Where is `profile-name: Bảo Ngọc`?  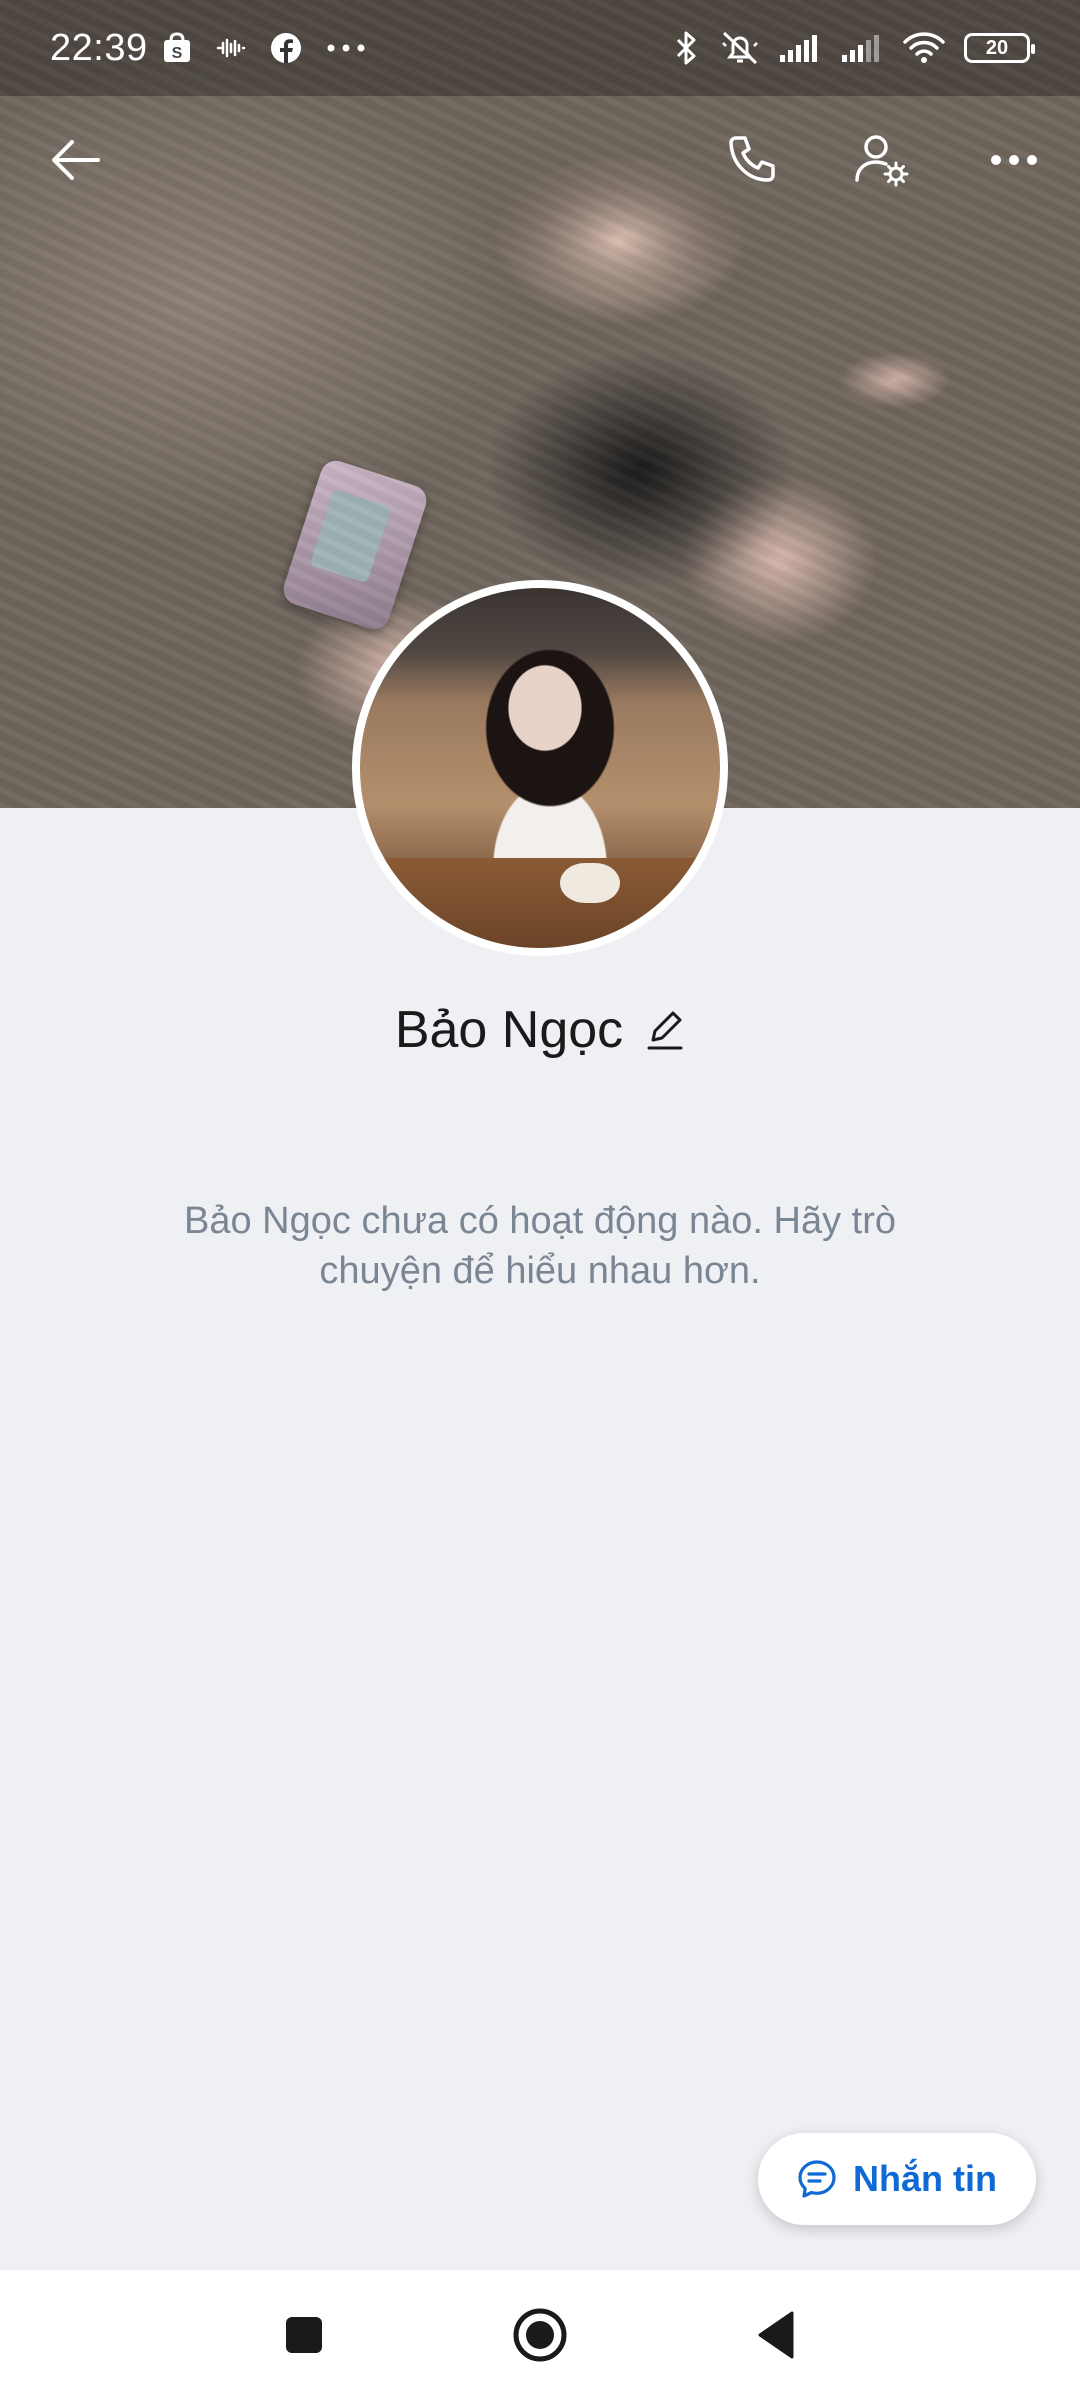 profile-name: Bảo Ngọc is located at coordinates (509, 1030).